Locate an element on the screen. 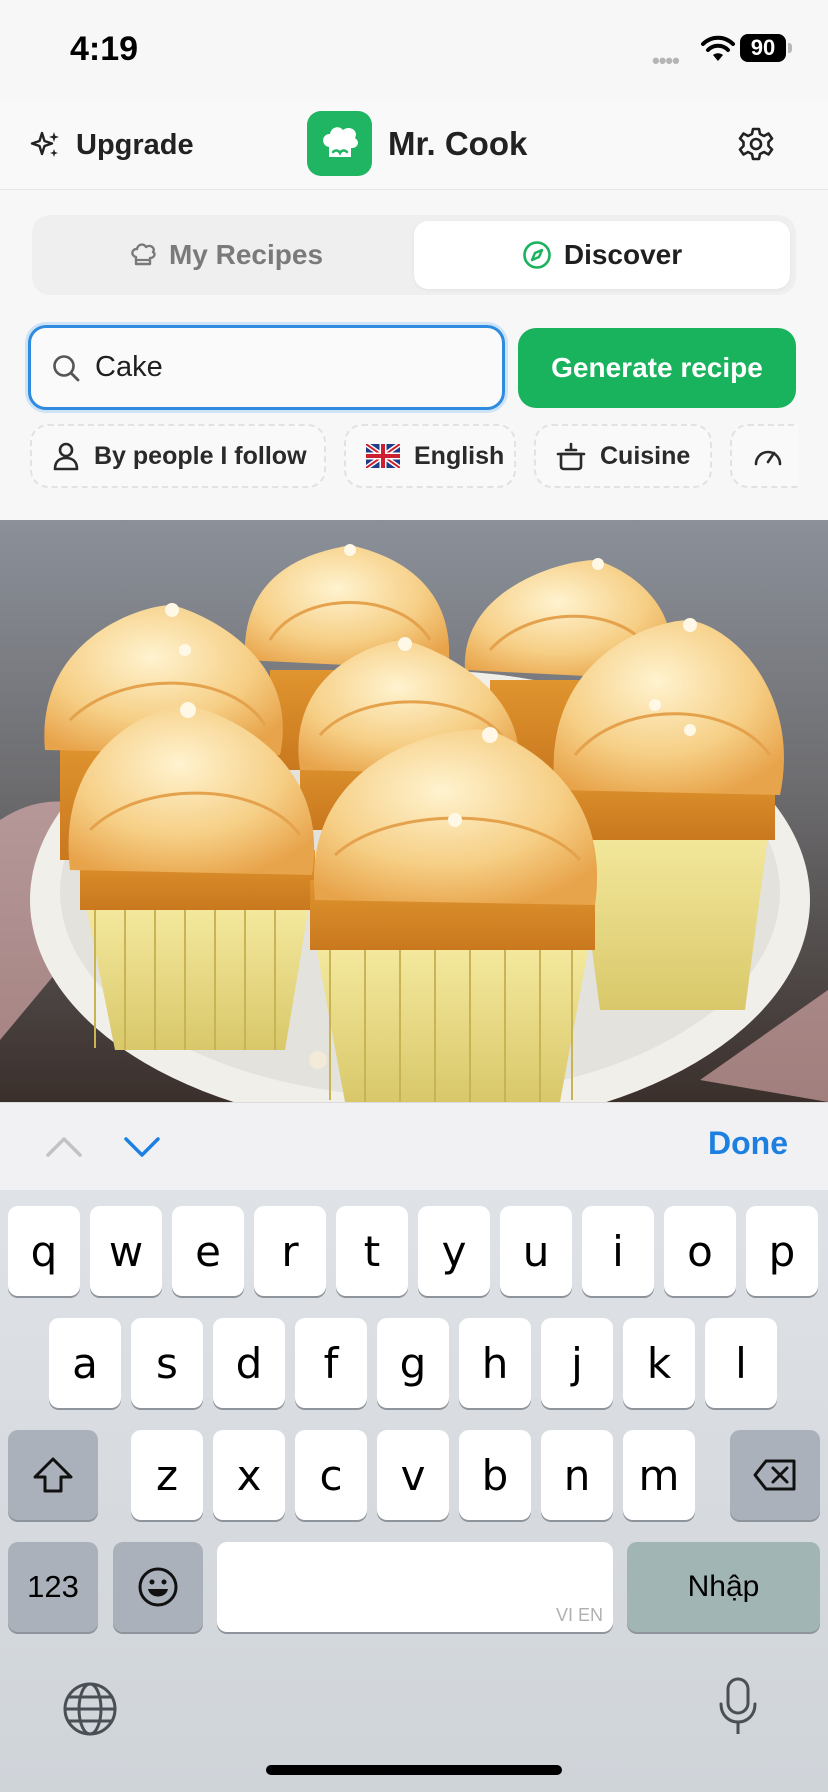  upgrade-button: Upgrade is located at coordinates (112, 145).